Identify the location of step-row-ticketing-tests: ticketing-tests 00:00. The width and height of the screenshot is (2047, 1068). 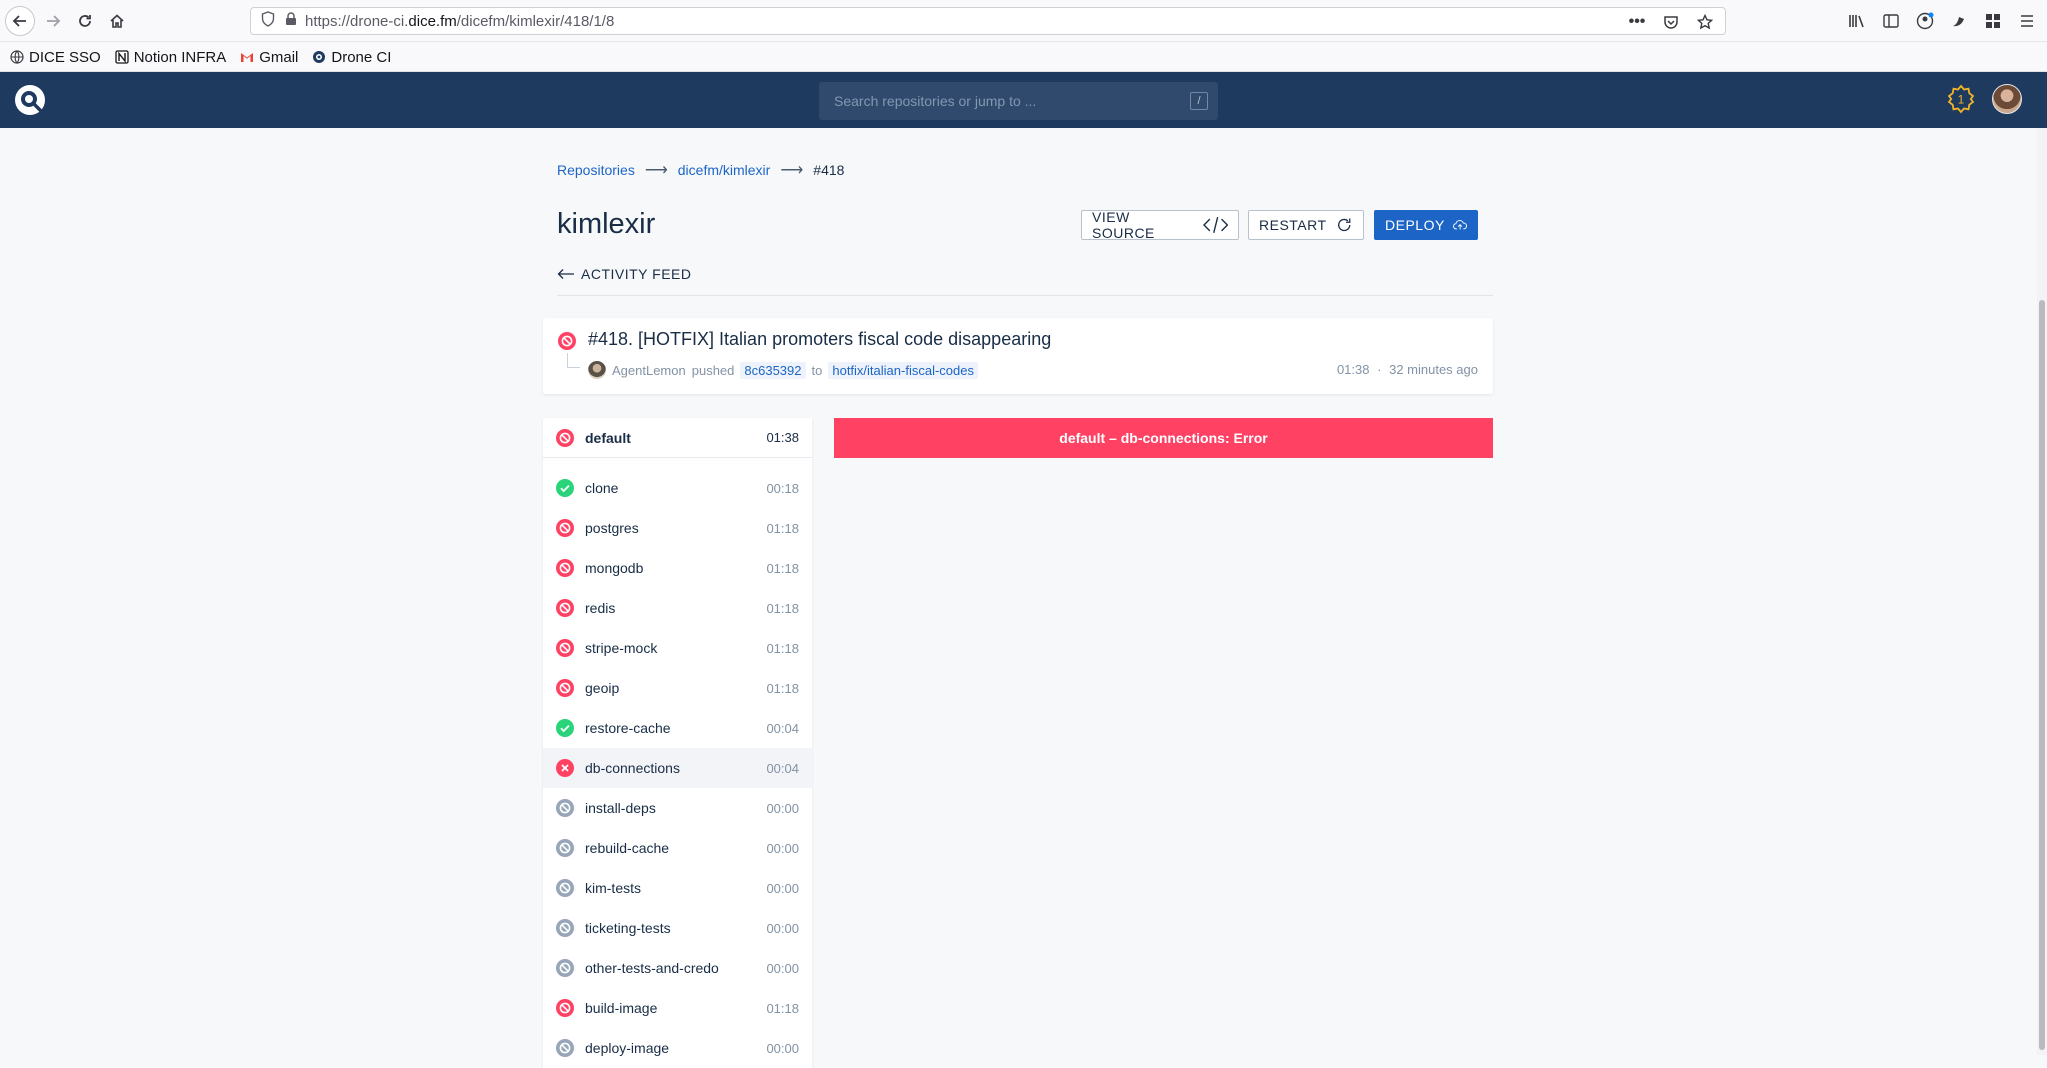
(677, 928).